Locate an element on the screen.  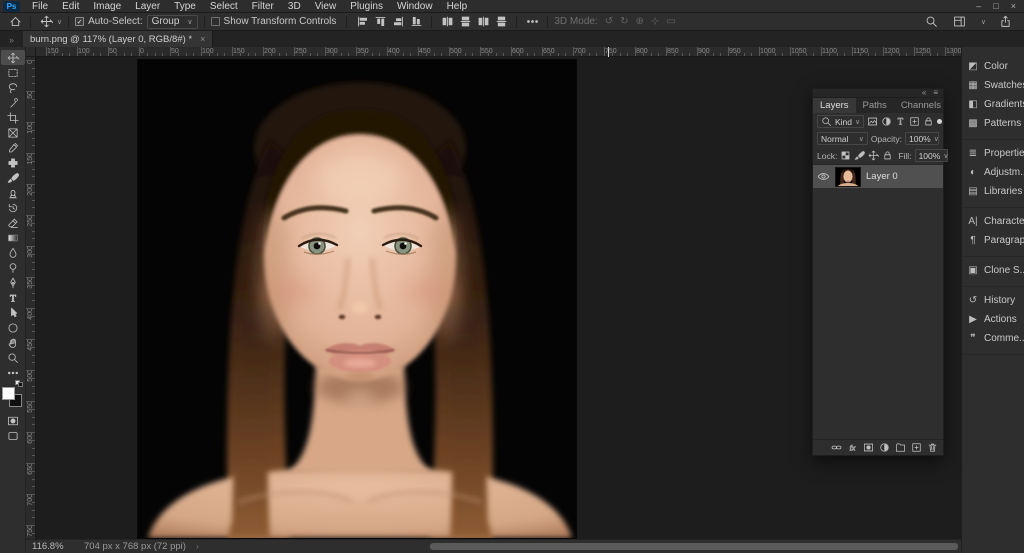
minimize-button: – is located at coordinates (978, 6).